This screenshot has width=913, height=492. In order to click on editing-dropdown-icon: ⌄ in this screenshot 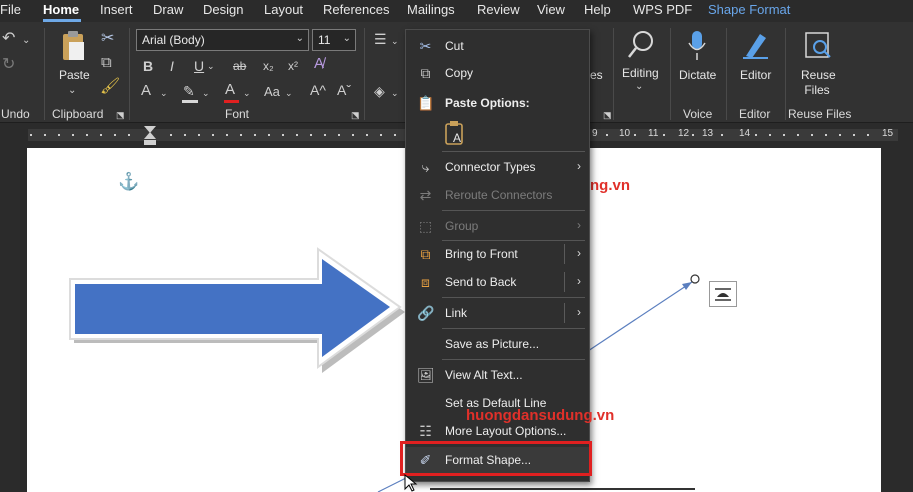, I will do `click(639, 87)`.